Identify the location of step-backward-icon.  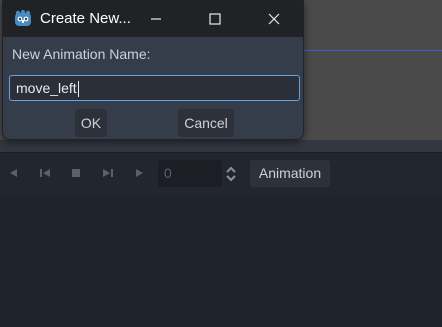
(45, 173).